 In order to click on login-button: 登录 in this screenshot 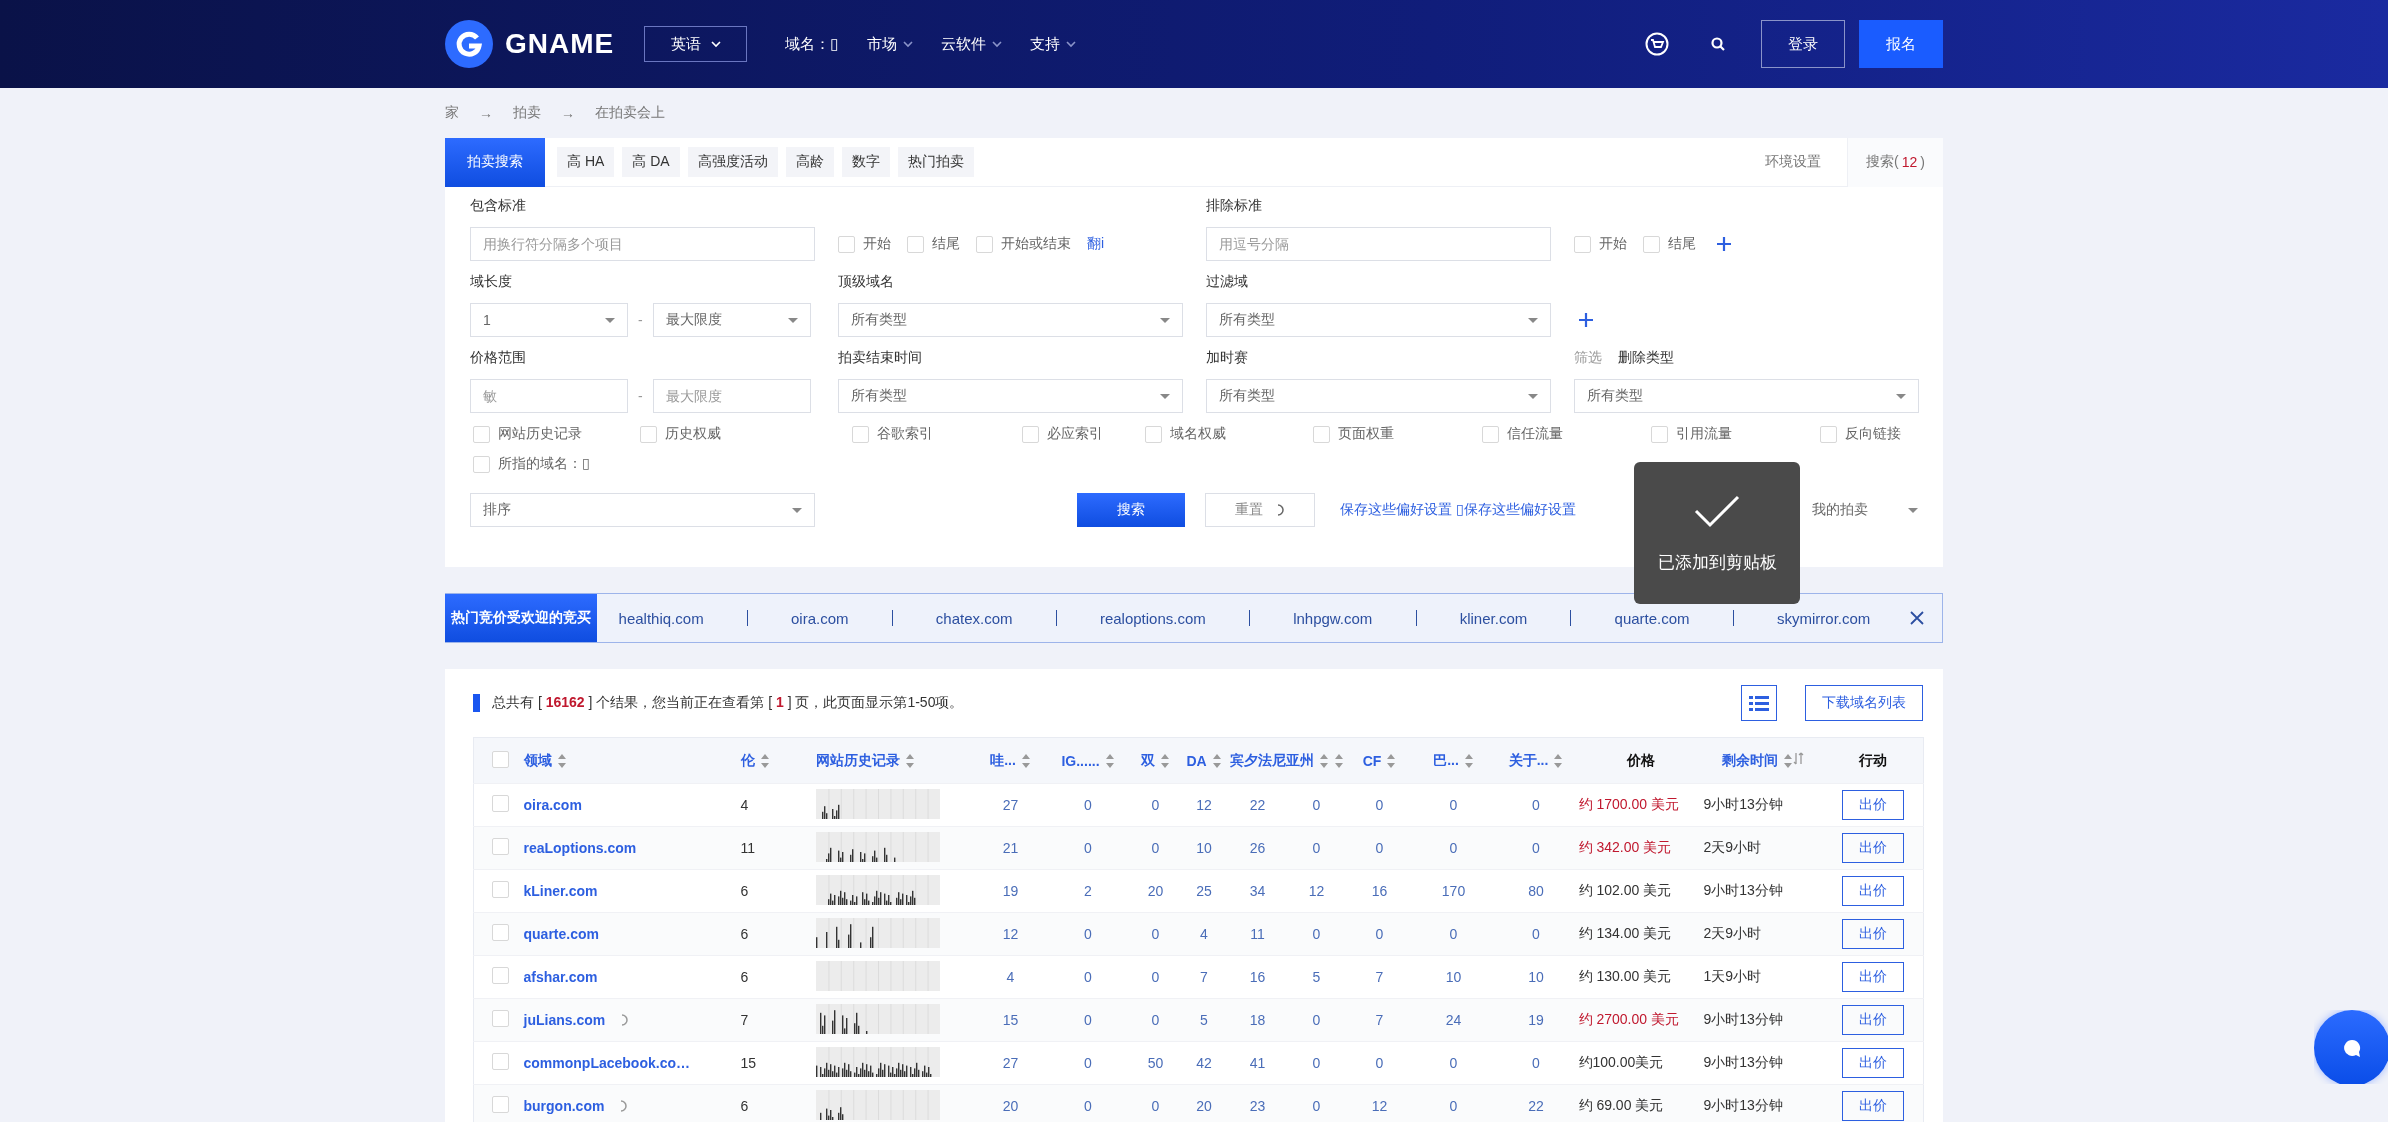, I will do `click(1803, 44)`.